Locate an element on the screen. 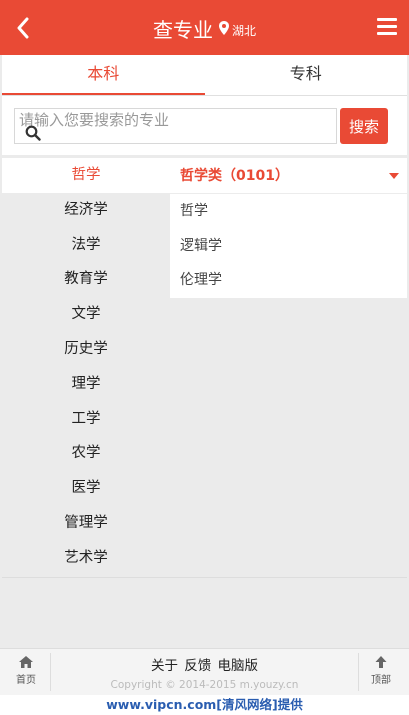 Image resolution: width=409 pixels, height=715 pixels. header-title-group: 查专业 湖北 is located at coordinates (204, 28).